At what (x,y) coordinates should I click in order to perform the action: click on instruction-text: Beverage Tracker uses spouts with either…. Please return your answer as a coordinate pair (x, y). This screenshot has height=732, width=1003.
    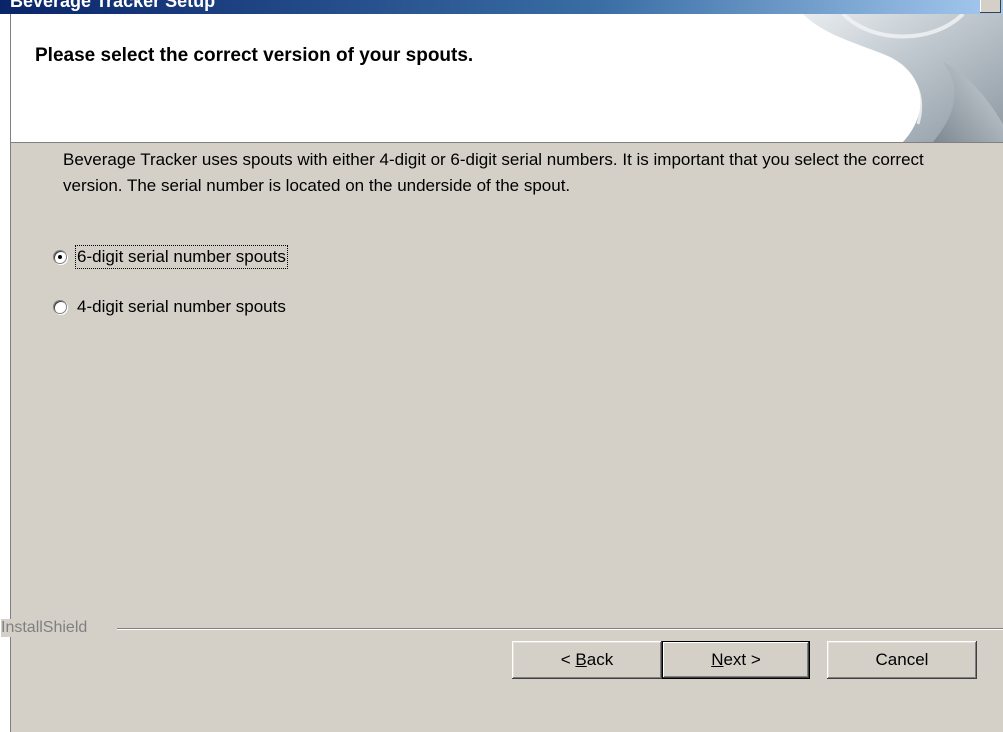
    Looking at the image, I should click on (493, 172).